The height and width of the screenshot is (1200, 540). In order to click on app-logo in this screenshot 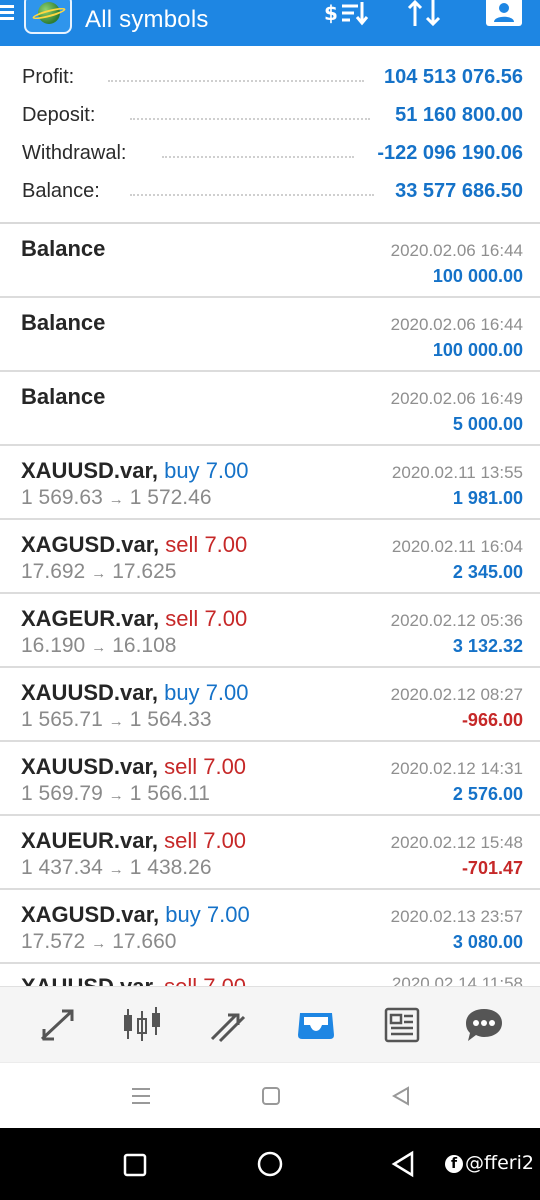, I will do `click(48, 17)`.